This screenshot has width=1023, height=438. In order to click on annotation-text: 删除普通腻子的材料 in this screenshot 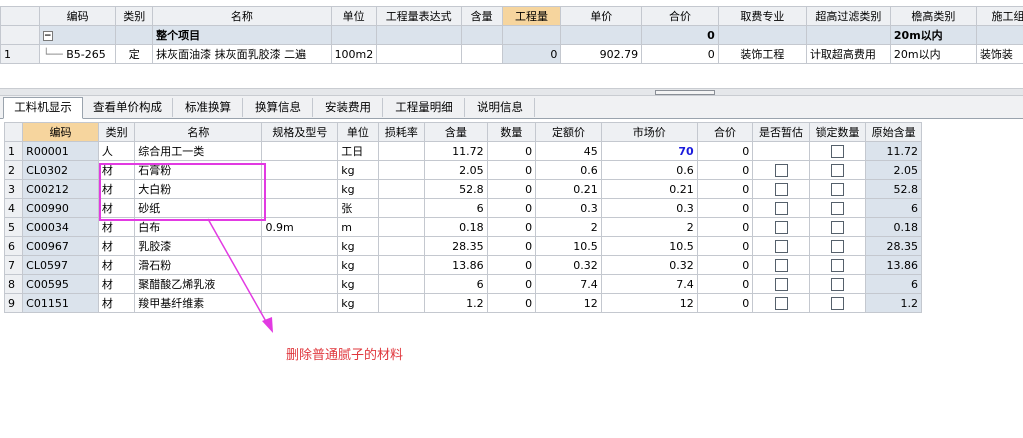, I will do `click(345, 355)`.